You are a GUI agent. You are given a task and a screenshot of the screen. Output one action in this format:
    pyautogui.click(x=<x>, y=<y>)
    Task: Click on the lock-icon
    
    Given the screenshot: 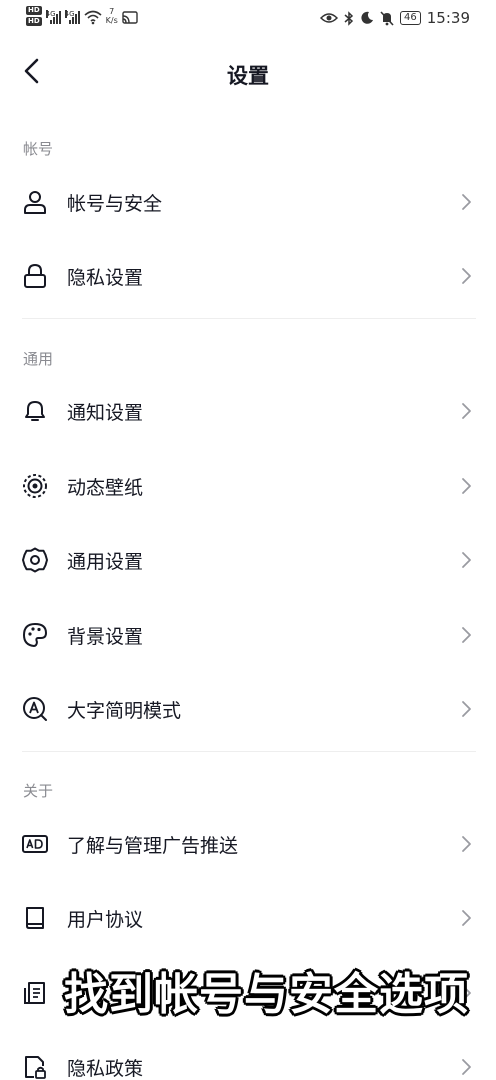 What is the action you would take?
    pyautogui.click(x=35, y=275)
    